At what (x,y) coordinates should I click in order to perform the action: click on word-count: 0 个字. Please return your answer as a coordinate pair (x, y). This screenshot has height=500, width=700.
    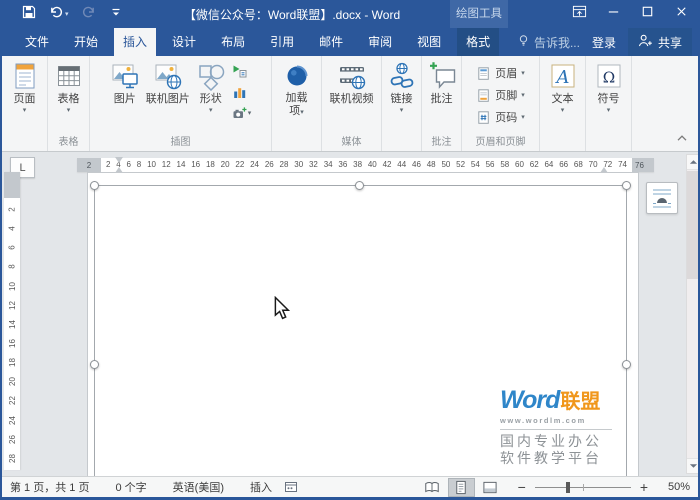
    Looking at the image, I should click on (130, 487).